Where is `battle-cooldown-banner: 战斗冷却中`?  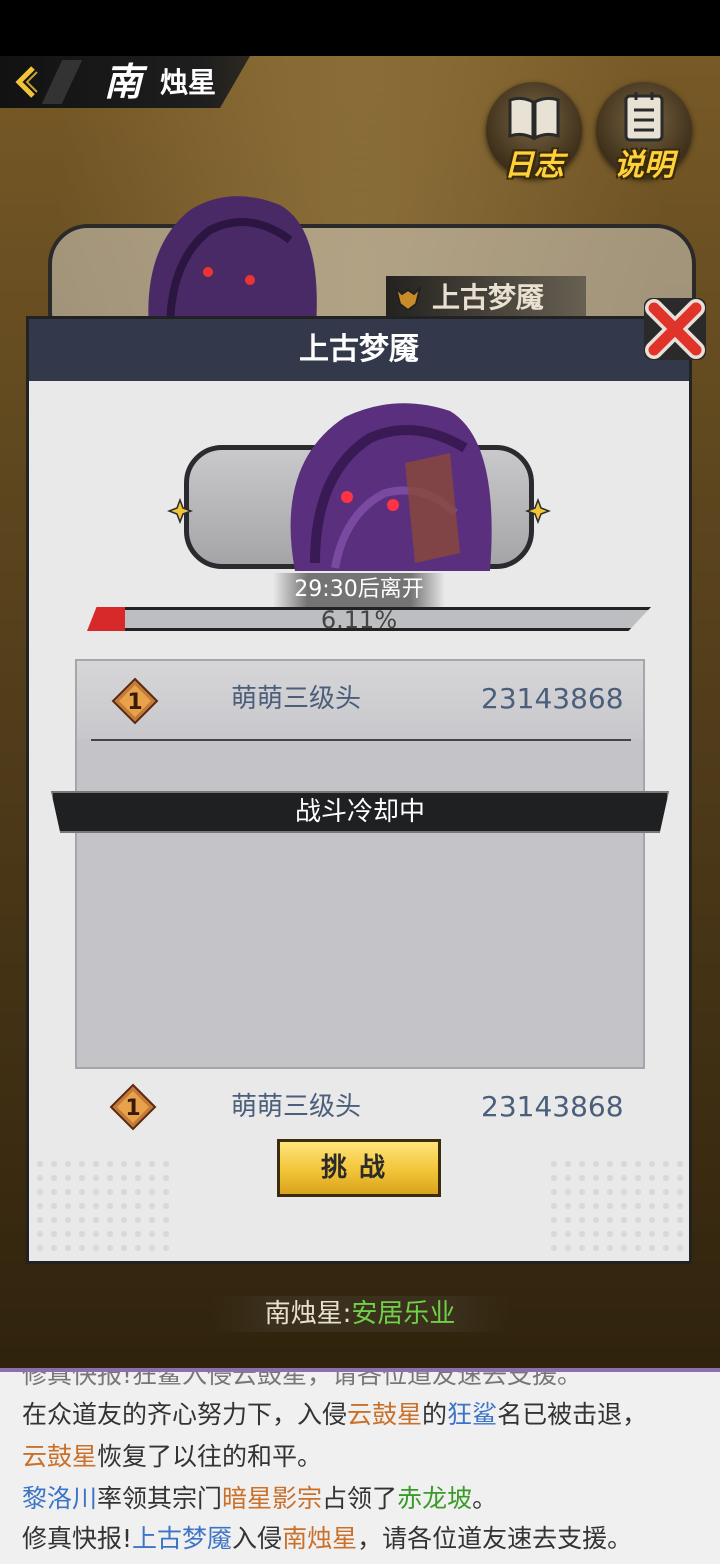 battle-cooldown-banner: 战斗冷却中 is located at coordinates (360, 812).